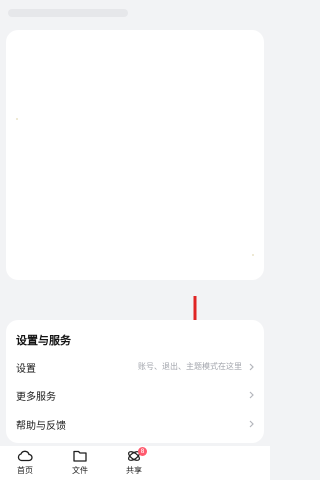 The height and width of the screenshot is (480, 320). Describe the element at coordinates (80, 470) in the screenshot. I see `nav-files-label: 文件` at that location.